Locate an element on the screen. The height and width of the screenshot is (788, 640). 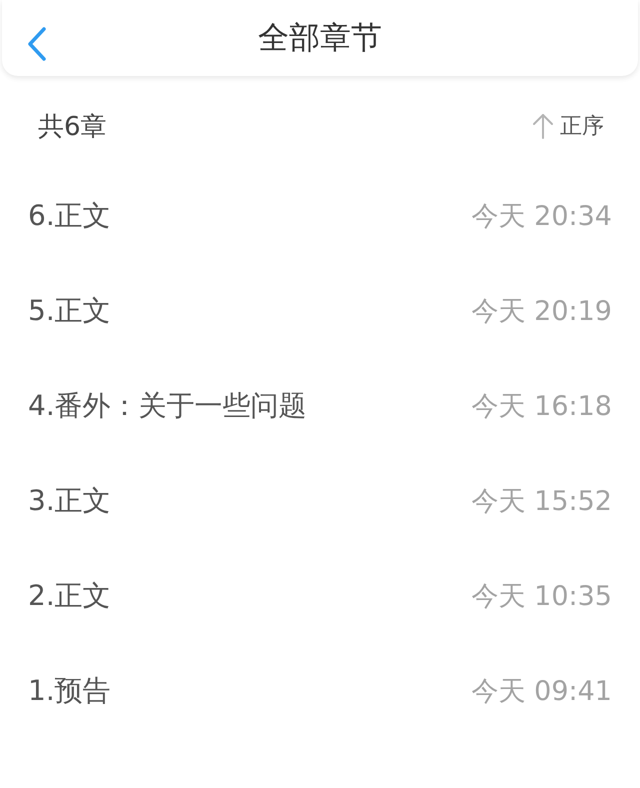
chapter-item: 6.正文 今天 20:34 is located at coordinates (320, 215).